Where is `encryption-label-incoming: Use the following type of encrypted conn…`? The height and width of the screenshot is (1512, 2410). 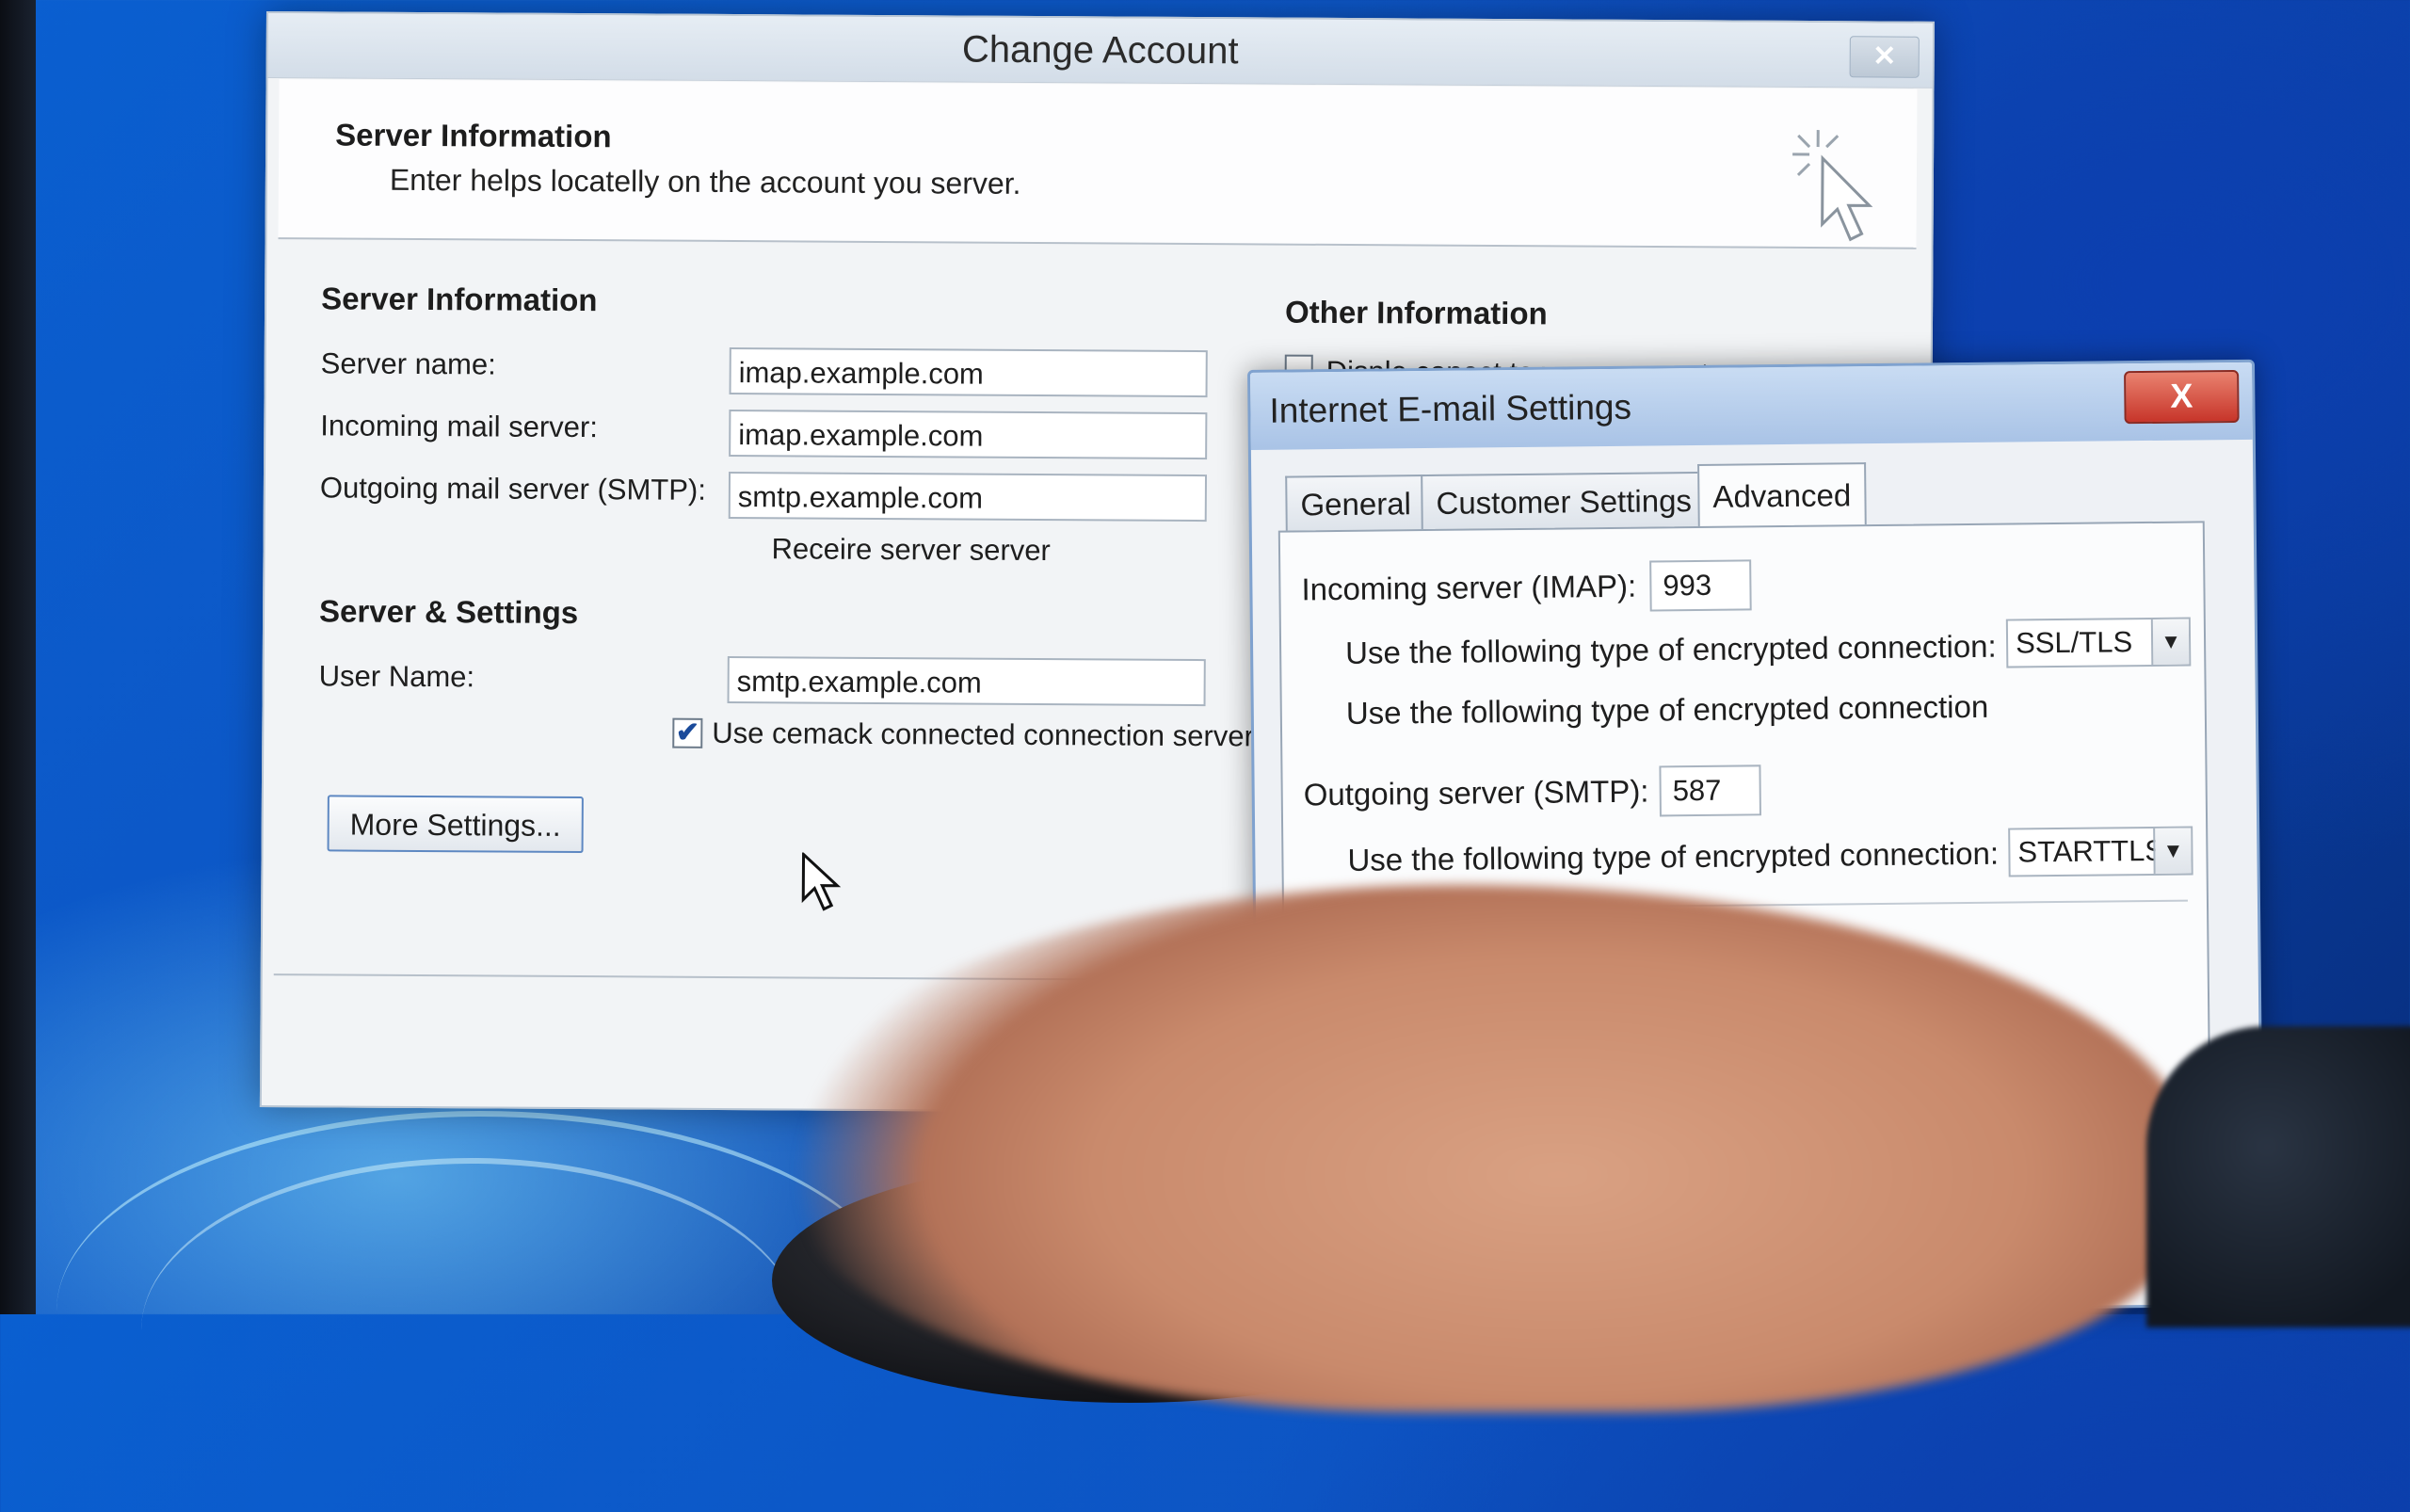 encryption-label-incoming: Use the following type of encrypted conn… is located at coordinates (1671, 650).